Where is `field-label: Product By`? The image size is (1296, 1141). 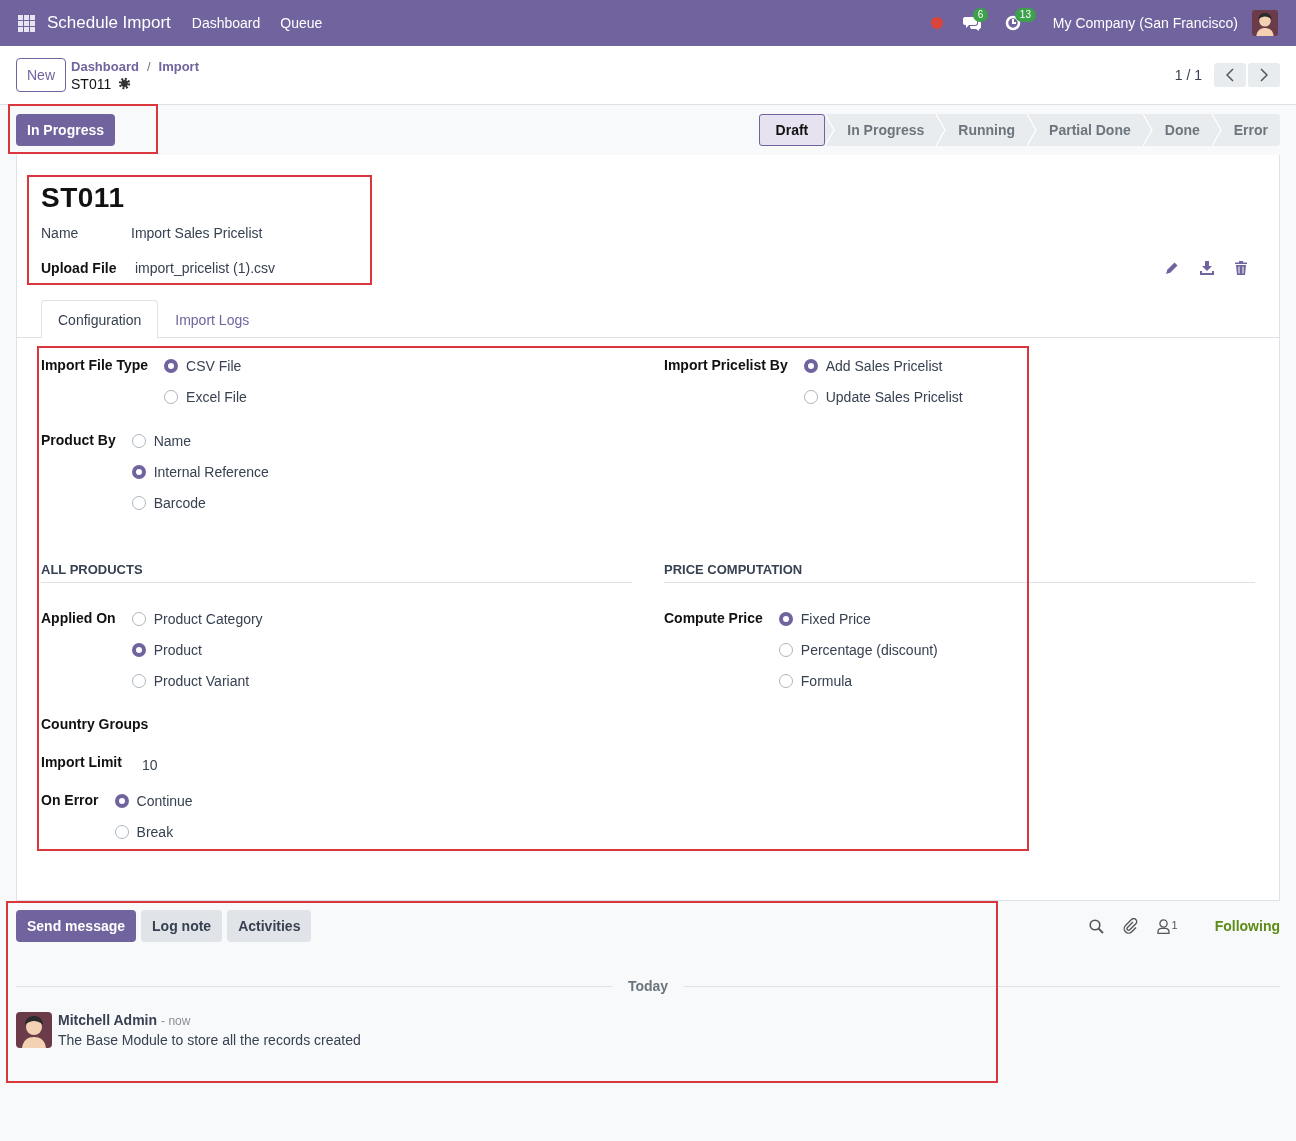 field-label: Product By is located at coordinates (78, 440).